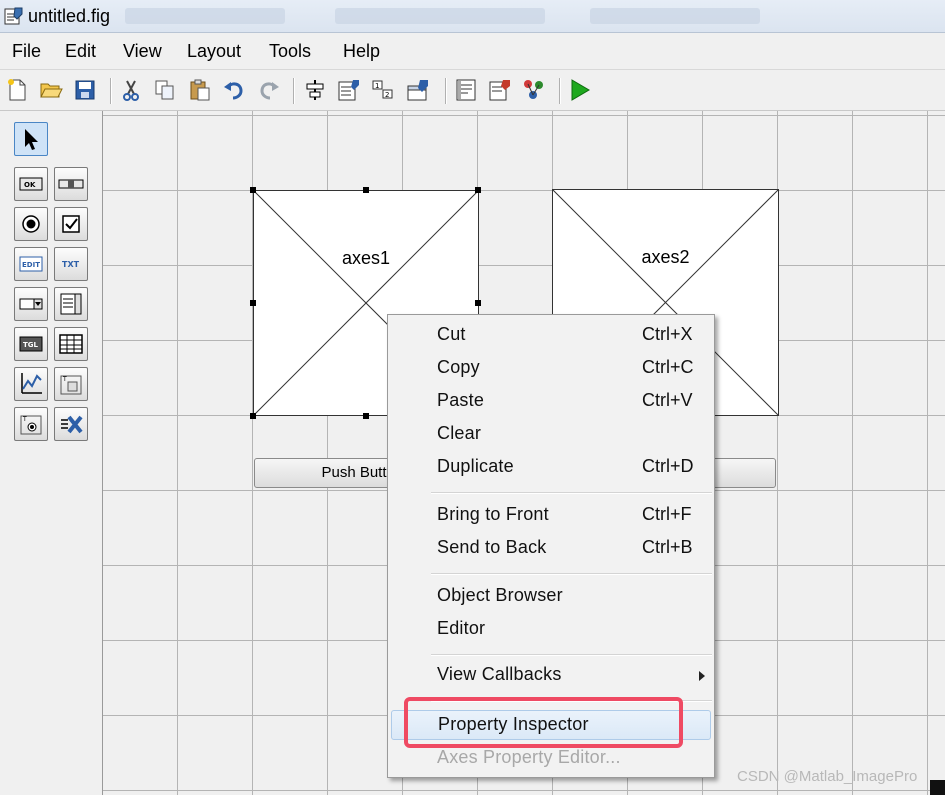  Describe the element at coordinates (200, 90) in the screenshot. I see `paste-icon` at that location.